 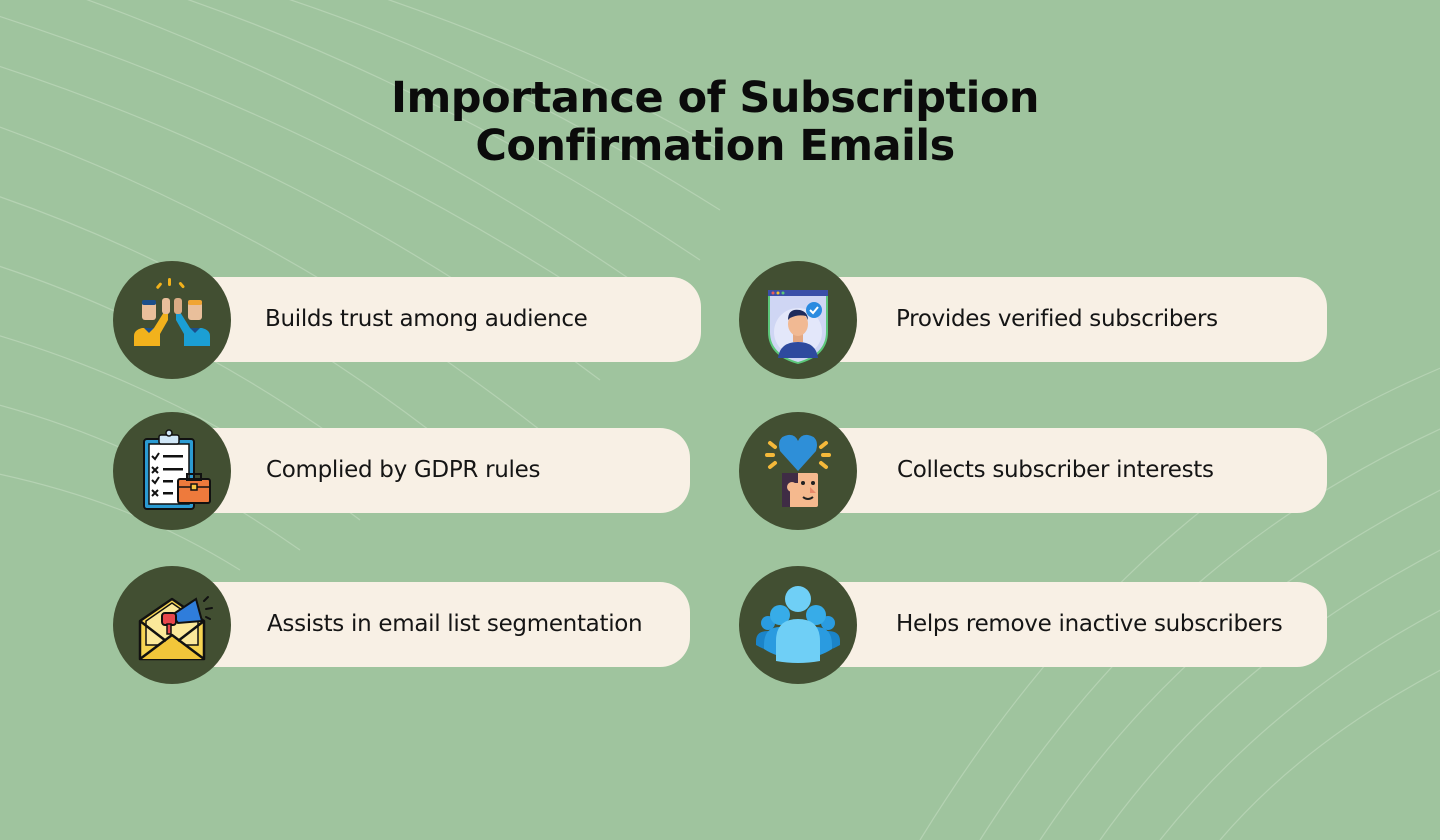 I want to click on benefit-item-gdpr: Complied by GDPR rules, so click(x=403, y=471).